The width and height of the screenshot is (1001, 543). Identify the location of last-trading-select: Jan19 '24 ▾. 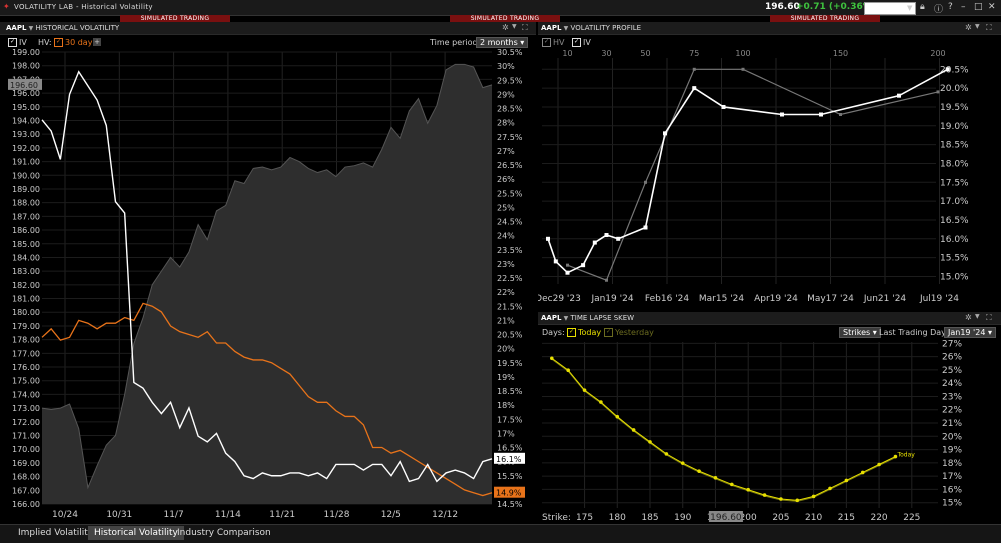
(970, 332).